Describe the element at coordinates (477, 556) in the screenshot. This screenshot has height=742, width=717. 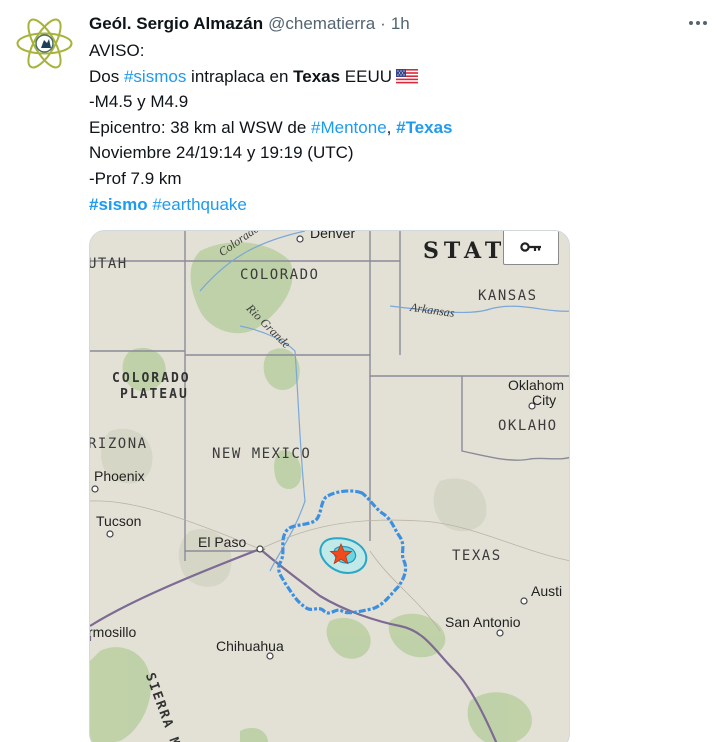
I see `map-label-texas: TEXAS` at that location.